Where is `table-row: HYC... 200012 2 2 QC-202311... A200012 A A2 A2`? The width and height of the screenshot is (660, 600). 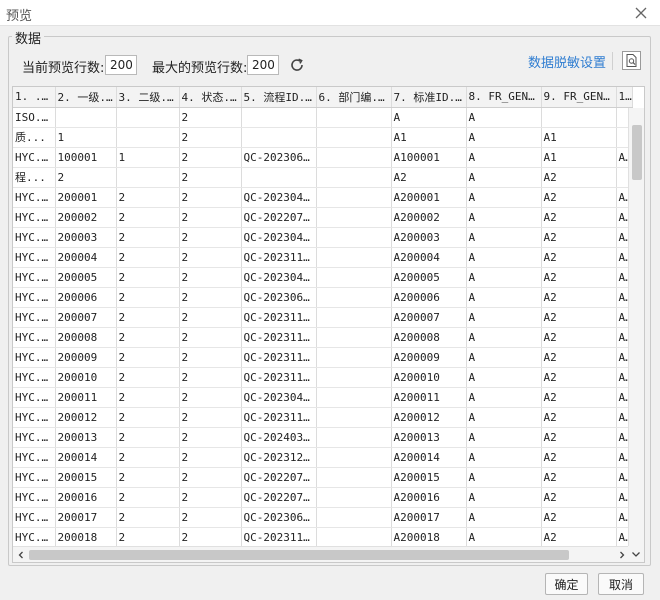 table-row: HYC... 200012 2 2 QC-202311... A200012 A A2 A2 is located at coordinates (323, 417).